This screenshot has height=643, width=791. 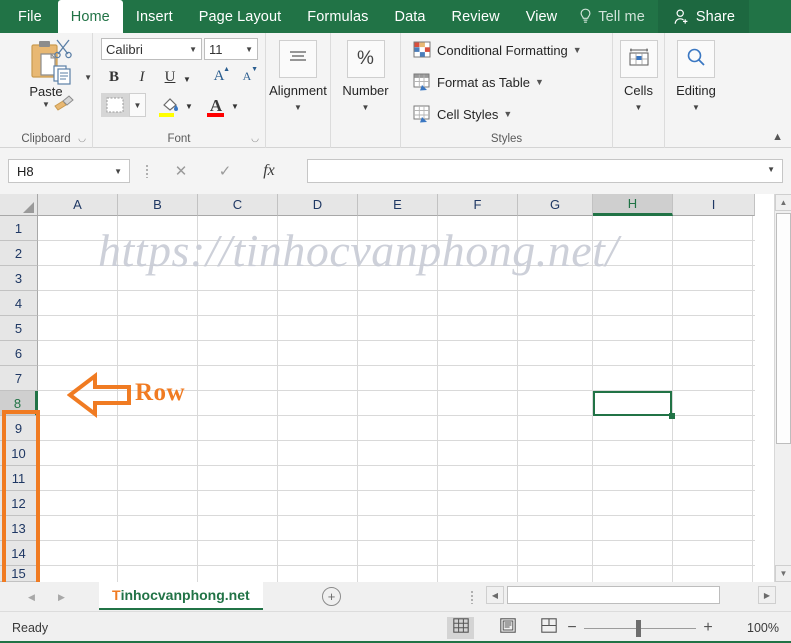 What do you see at coordinates (170, 77) in the screenshot?
I see `underline-button: U` at bounding box center [170, 77].